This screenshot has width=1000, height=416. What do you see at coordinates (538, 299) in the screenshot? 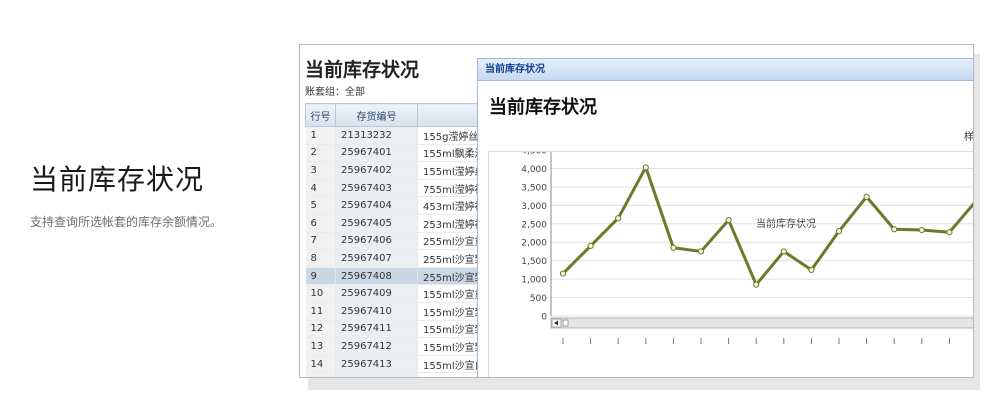
I see `y-tick-label: 500` at bounding box center [538, 299].